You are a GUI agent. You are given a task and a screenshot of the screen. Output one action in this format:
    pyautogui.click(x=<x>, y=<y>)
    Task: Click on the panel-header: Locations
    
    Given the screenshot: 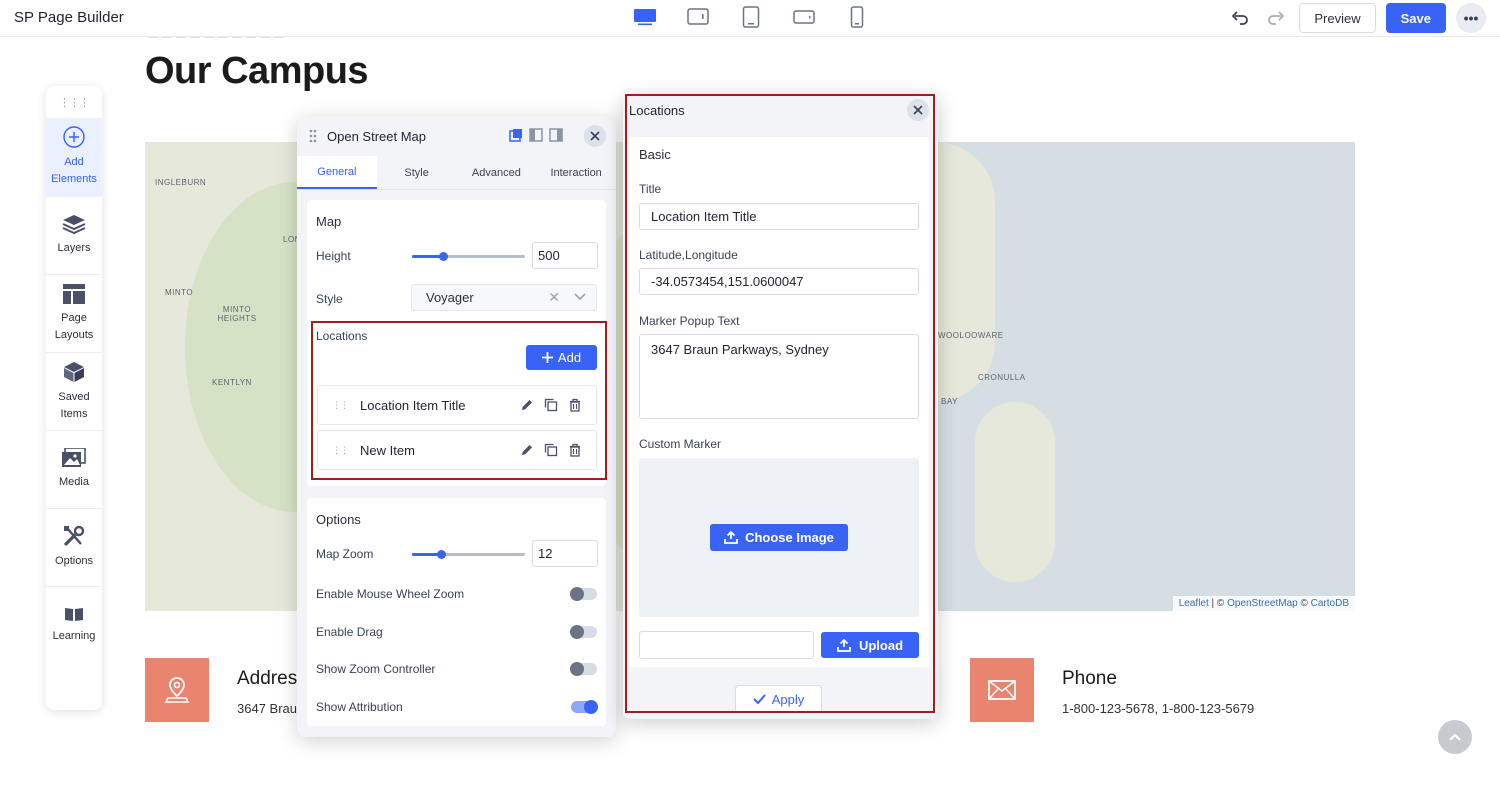 What is the action you would take?
    pyautogui.click(x=780, y=110)
    